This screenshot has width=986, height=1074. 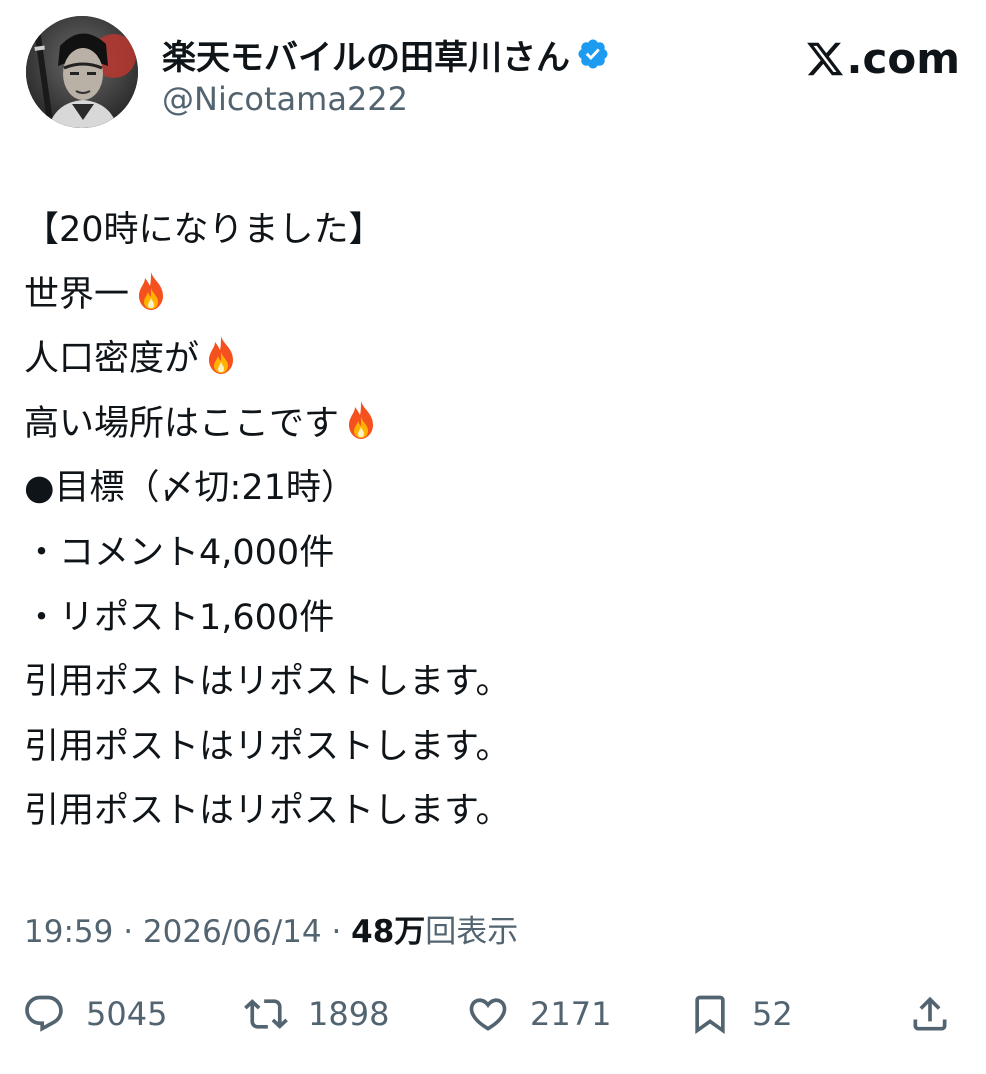 I want to click on repost-button: 1898, so click(x=316, y=1014).